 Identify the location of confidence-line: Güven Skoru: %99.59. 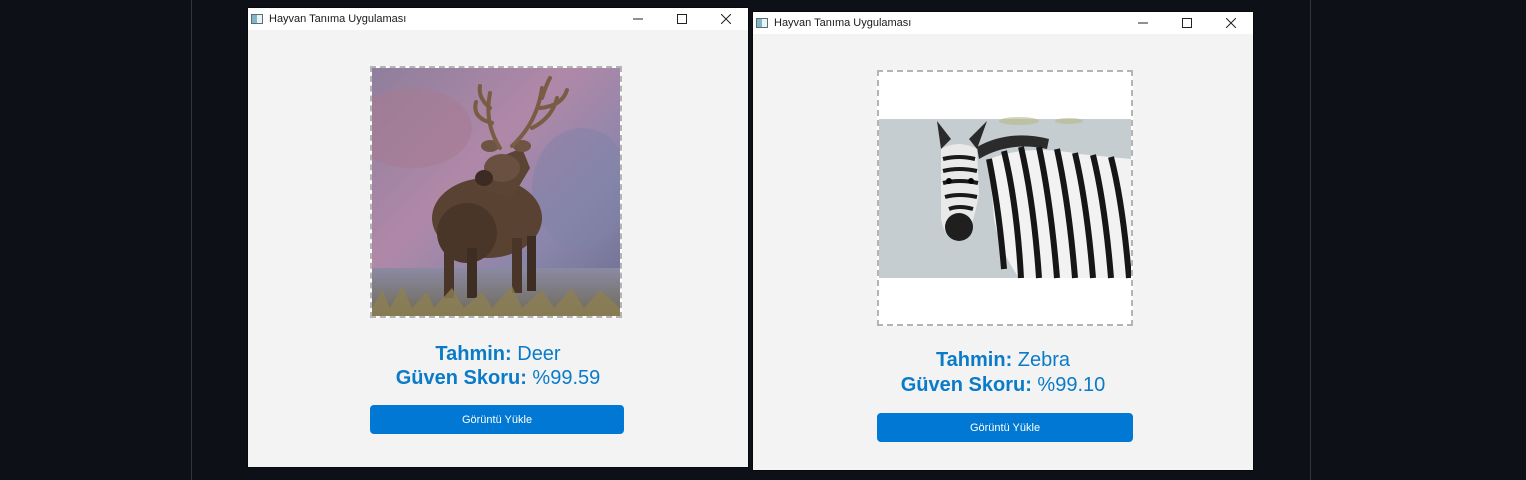
(498, 378).